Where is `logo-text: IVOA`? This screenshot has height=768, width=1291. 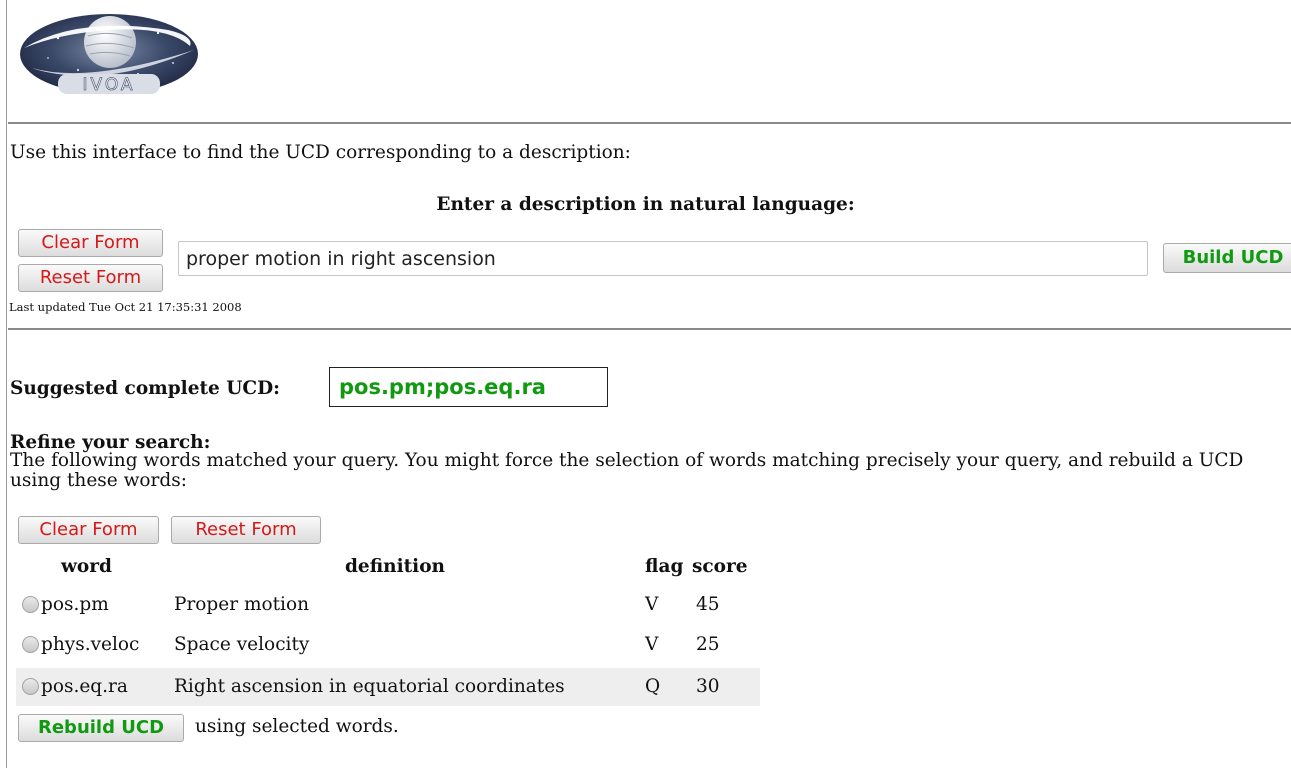 logo-text: IVOA is located at coordinates (108, 85).